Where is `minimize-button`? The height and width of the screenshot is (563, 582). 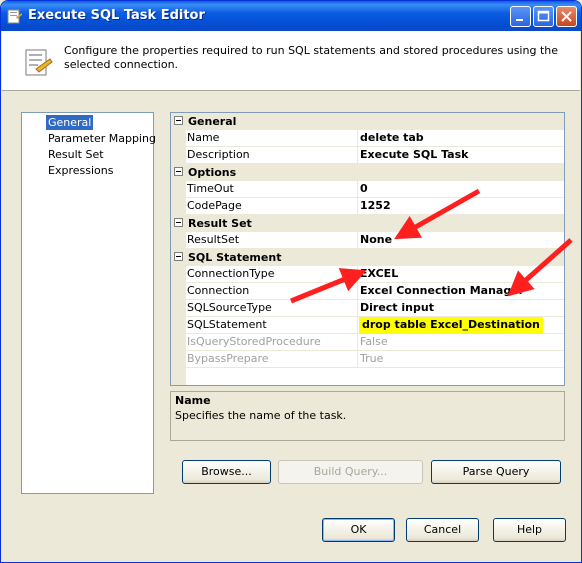 minimize-button is located at coordinates (520, 16).